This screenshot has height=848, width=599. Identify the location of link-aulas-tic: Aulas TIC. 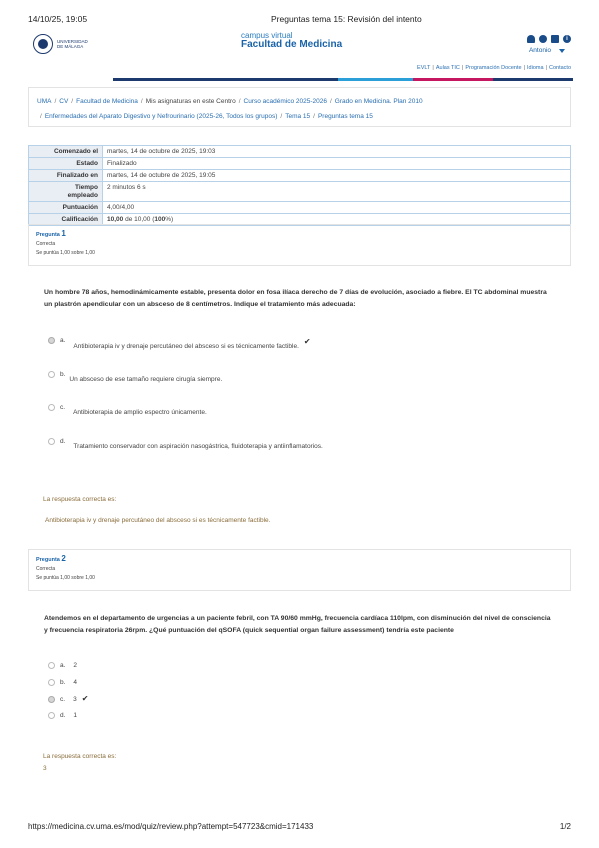
(448, 68).